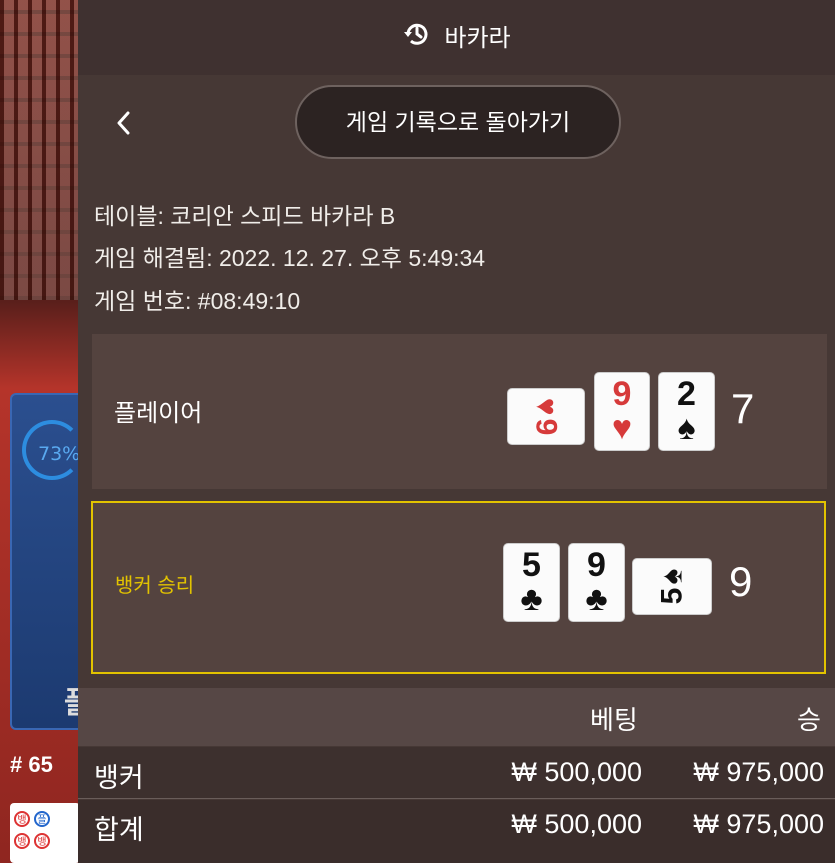 This screenshot has width=835, height=863. I want to click on win-column-header: 승, so click(809, 720).